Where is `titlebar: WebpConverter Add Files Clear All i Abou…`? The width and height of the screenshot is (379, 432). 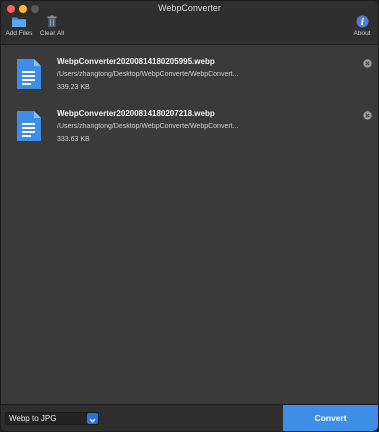 titlebar: WebpConverter Add Files Clear All i Abou… is located at coordinates (189, 23).